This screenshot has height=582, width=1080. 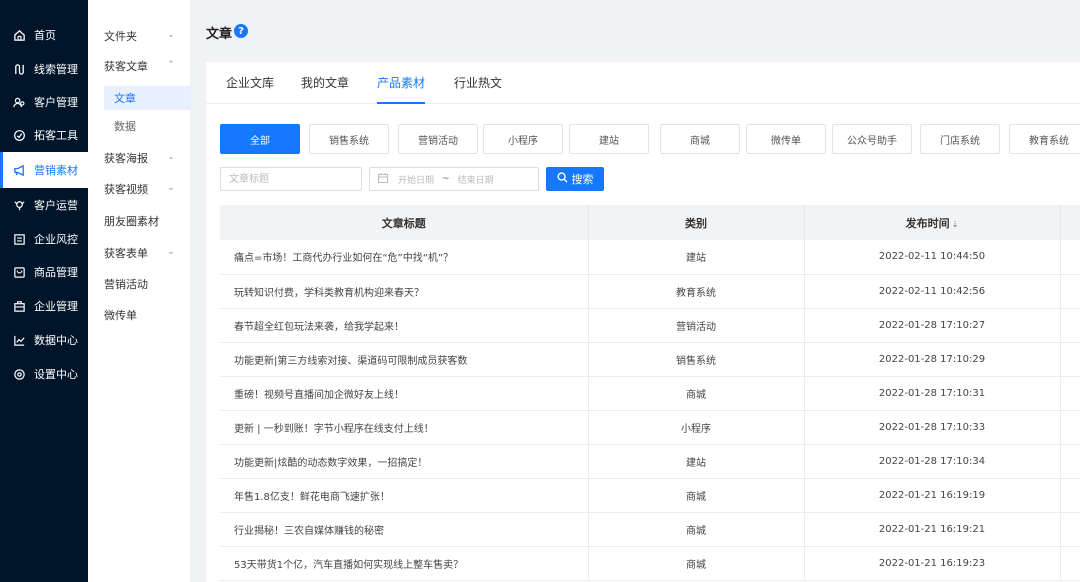 I want to click on publish-time-cell: 2022-01-28 17:10:27, so click(x=932, y=325).